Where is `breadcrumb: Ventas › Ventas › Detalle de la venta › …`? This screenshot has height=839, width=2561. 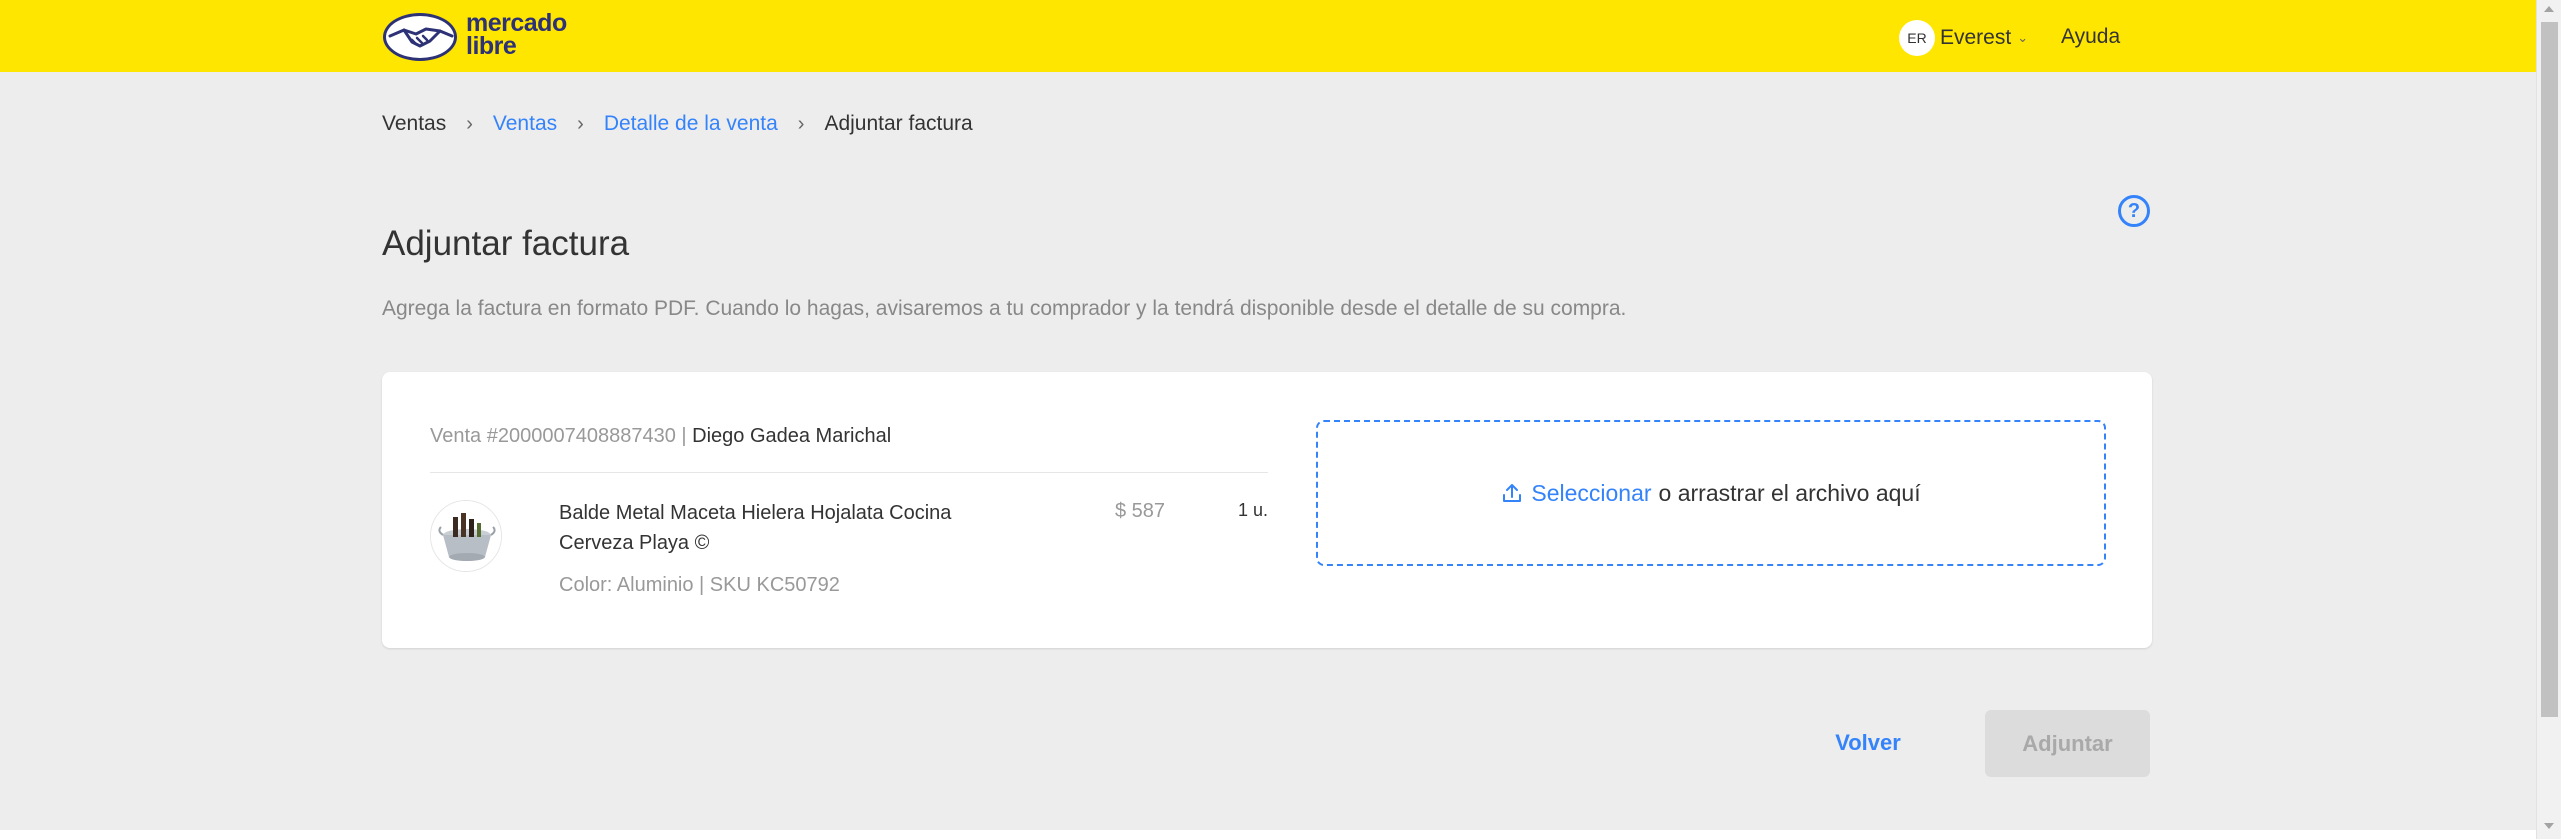
breadcrumb: Ventas › Ventas › Detalle de la venta › … is located at coordinates (677, 124).